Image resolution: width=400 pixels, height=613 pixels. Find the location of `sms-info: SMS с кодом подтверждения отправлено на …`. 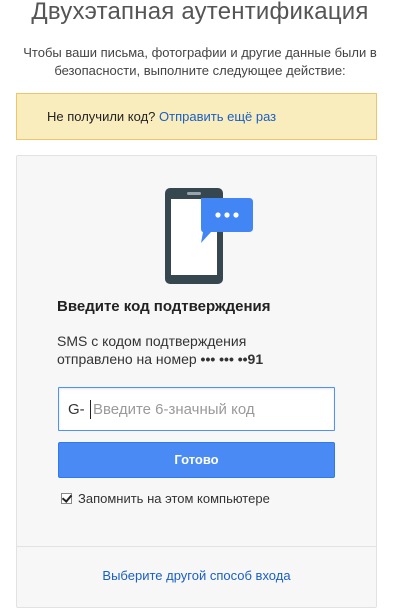

sms-info: SMS с кодом подтверждения отправлено на … is located at coordinates (202, 350).